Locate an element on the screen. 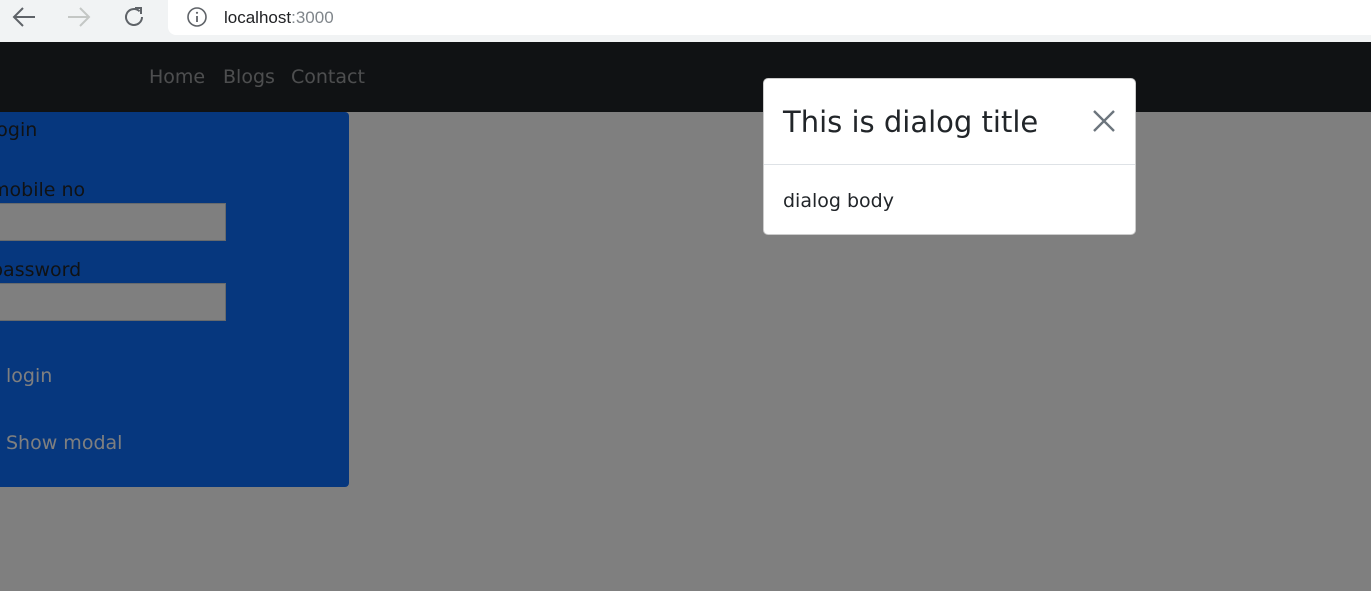 Image resolution: width=1371 pixels, height=591 pixels. info-icon is located at coordinates (197, 17).